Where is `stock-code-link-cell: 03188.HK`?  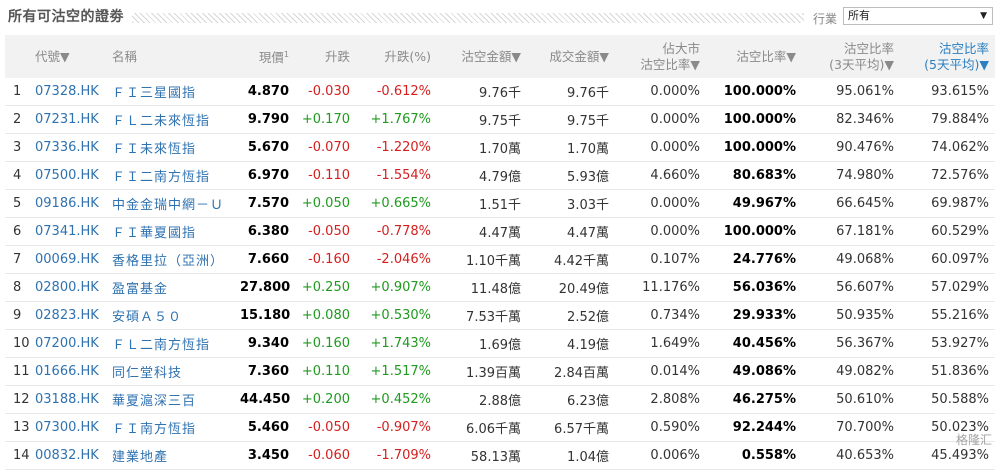
stock-code-link-cell: 03188.HK is located at coordinates (73, 400).